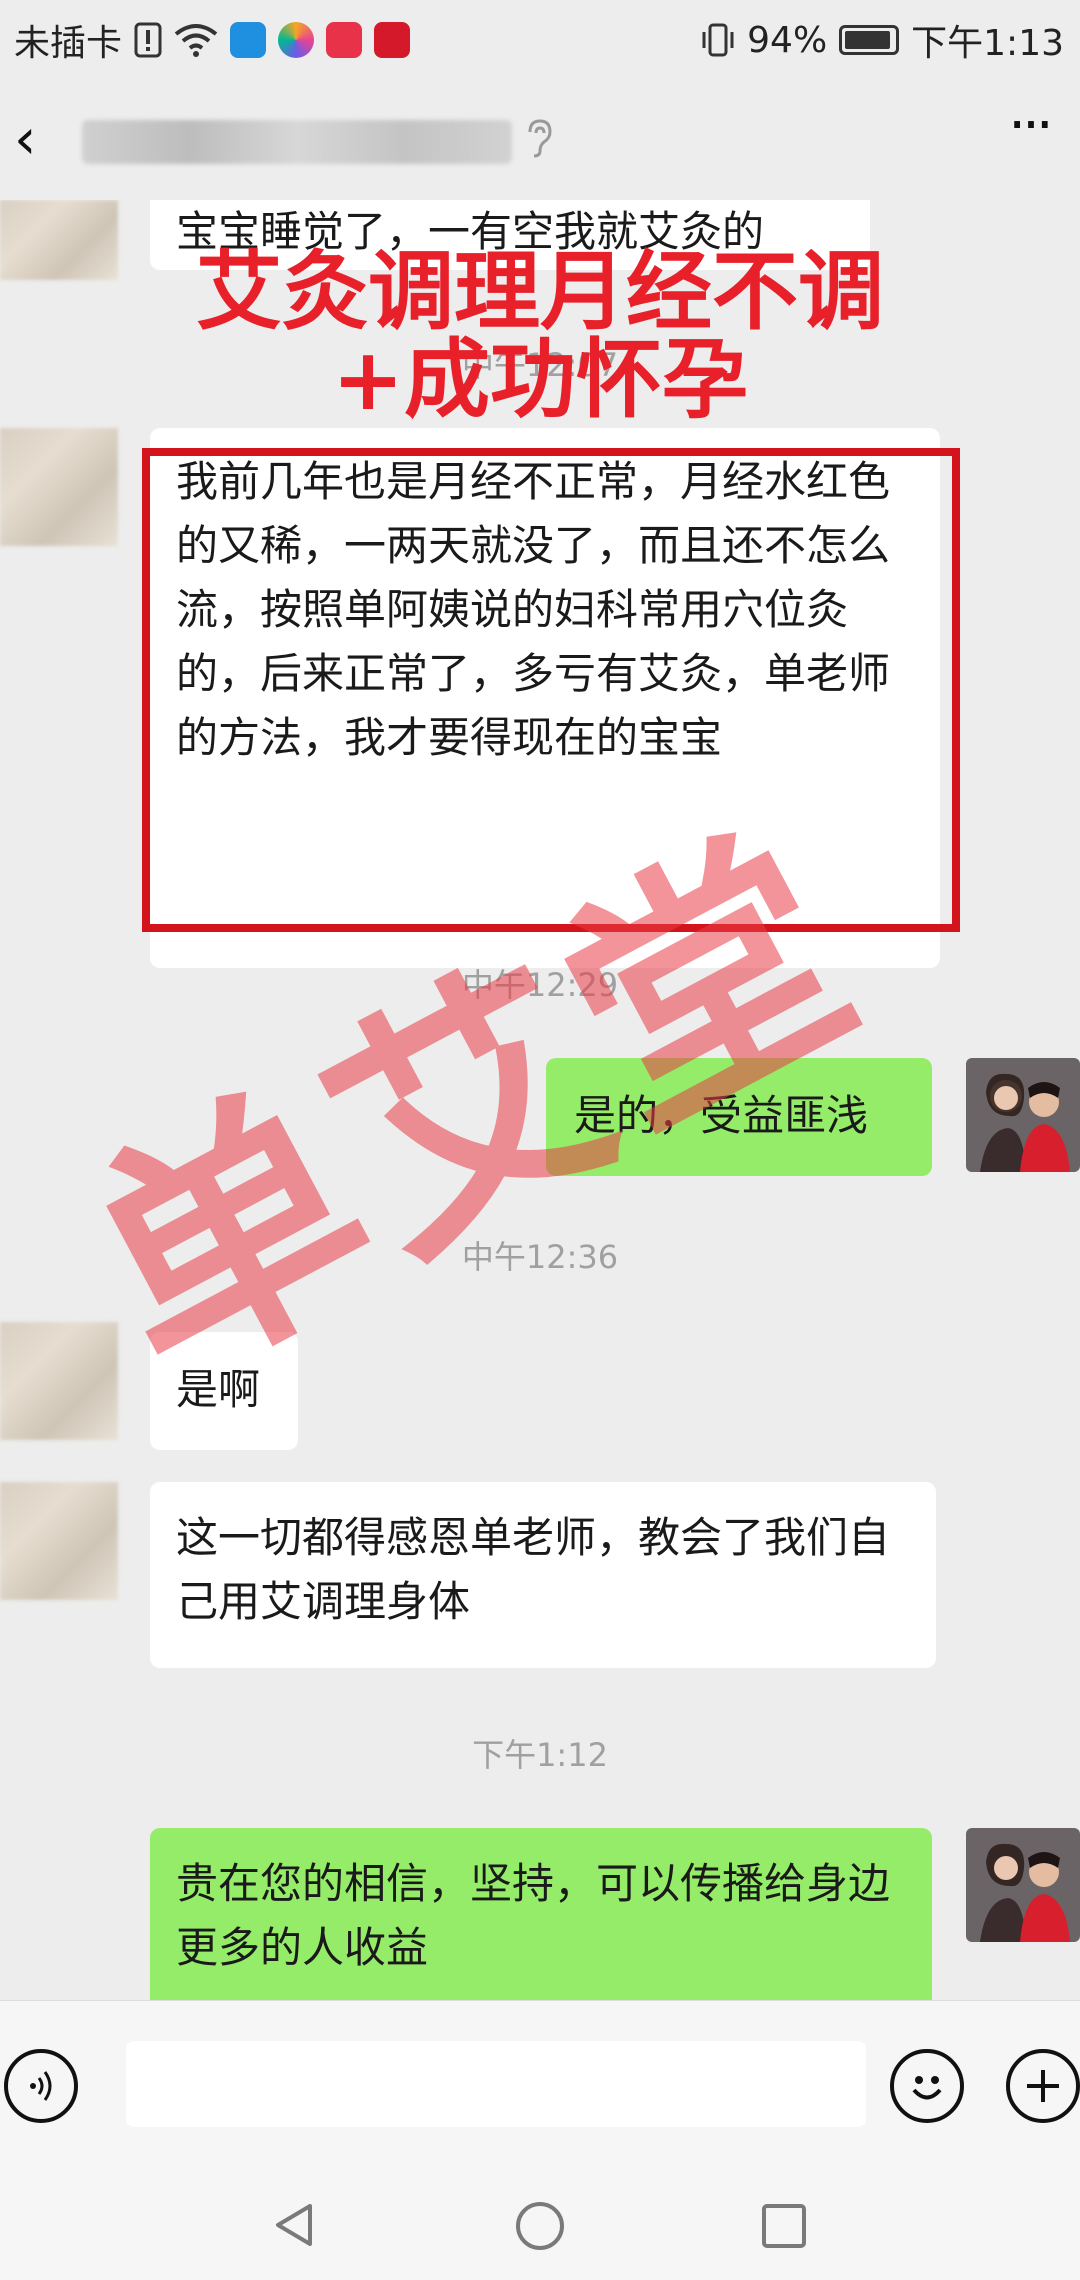  I want to click on message-bubble-self: 贵在您的相信，坚持，可以传播给身边更多的人收益, so click(541, 1914).